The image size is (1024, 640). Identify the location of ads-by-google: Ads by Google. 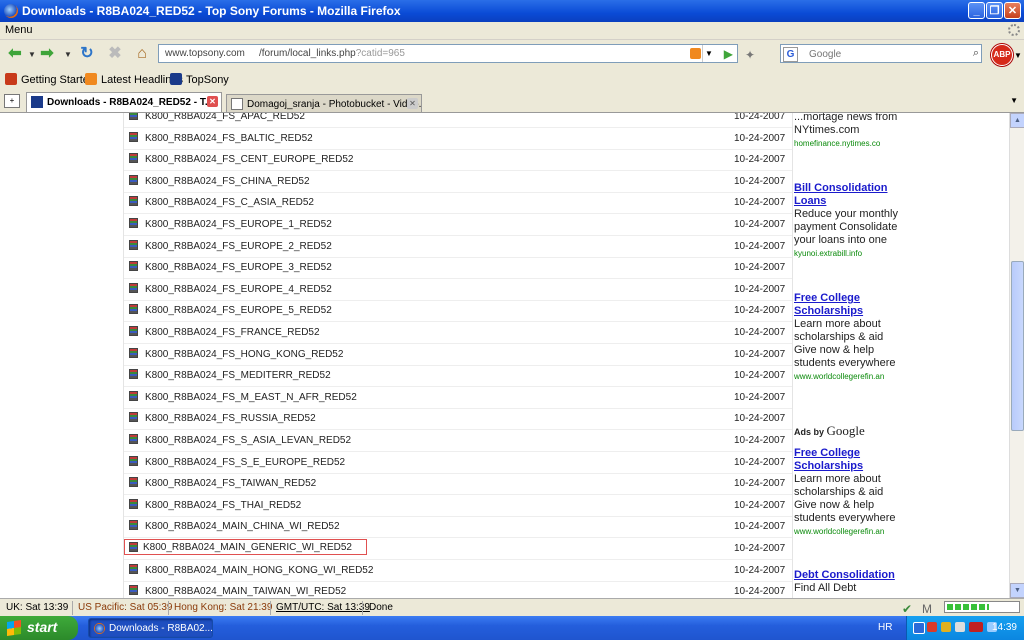
(829, 431).